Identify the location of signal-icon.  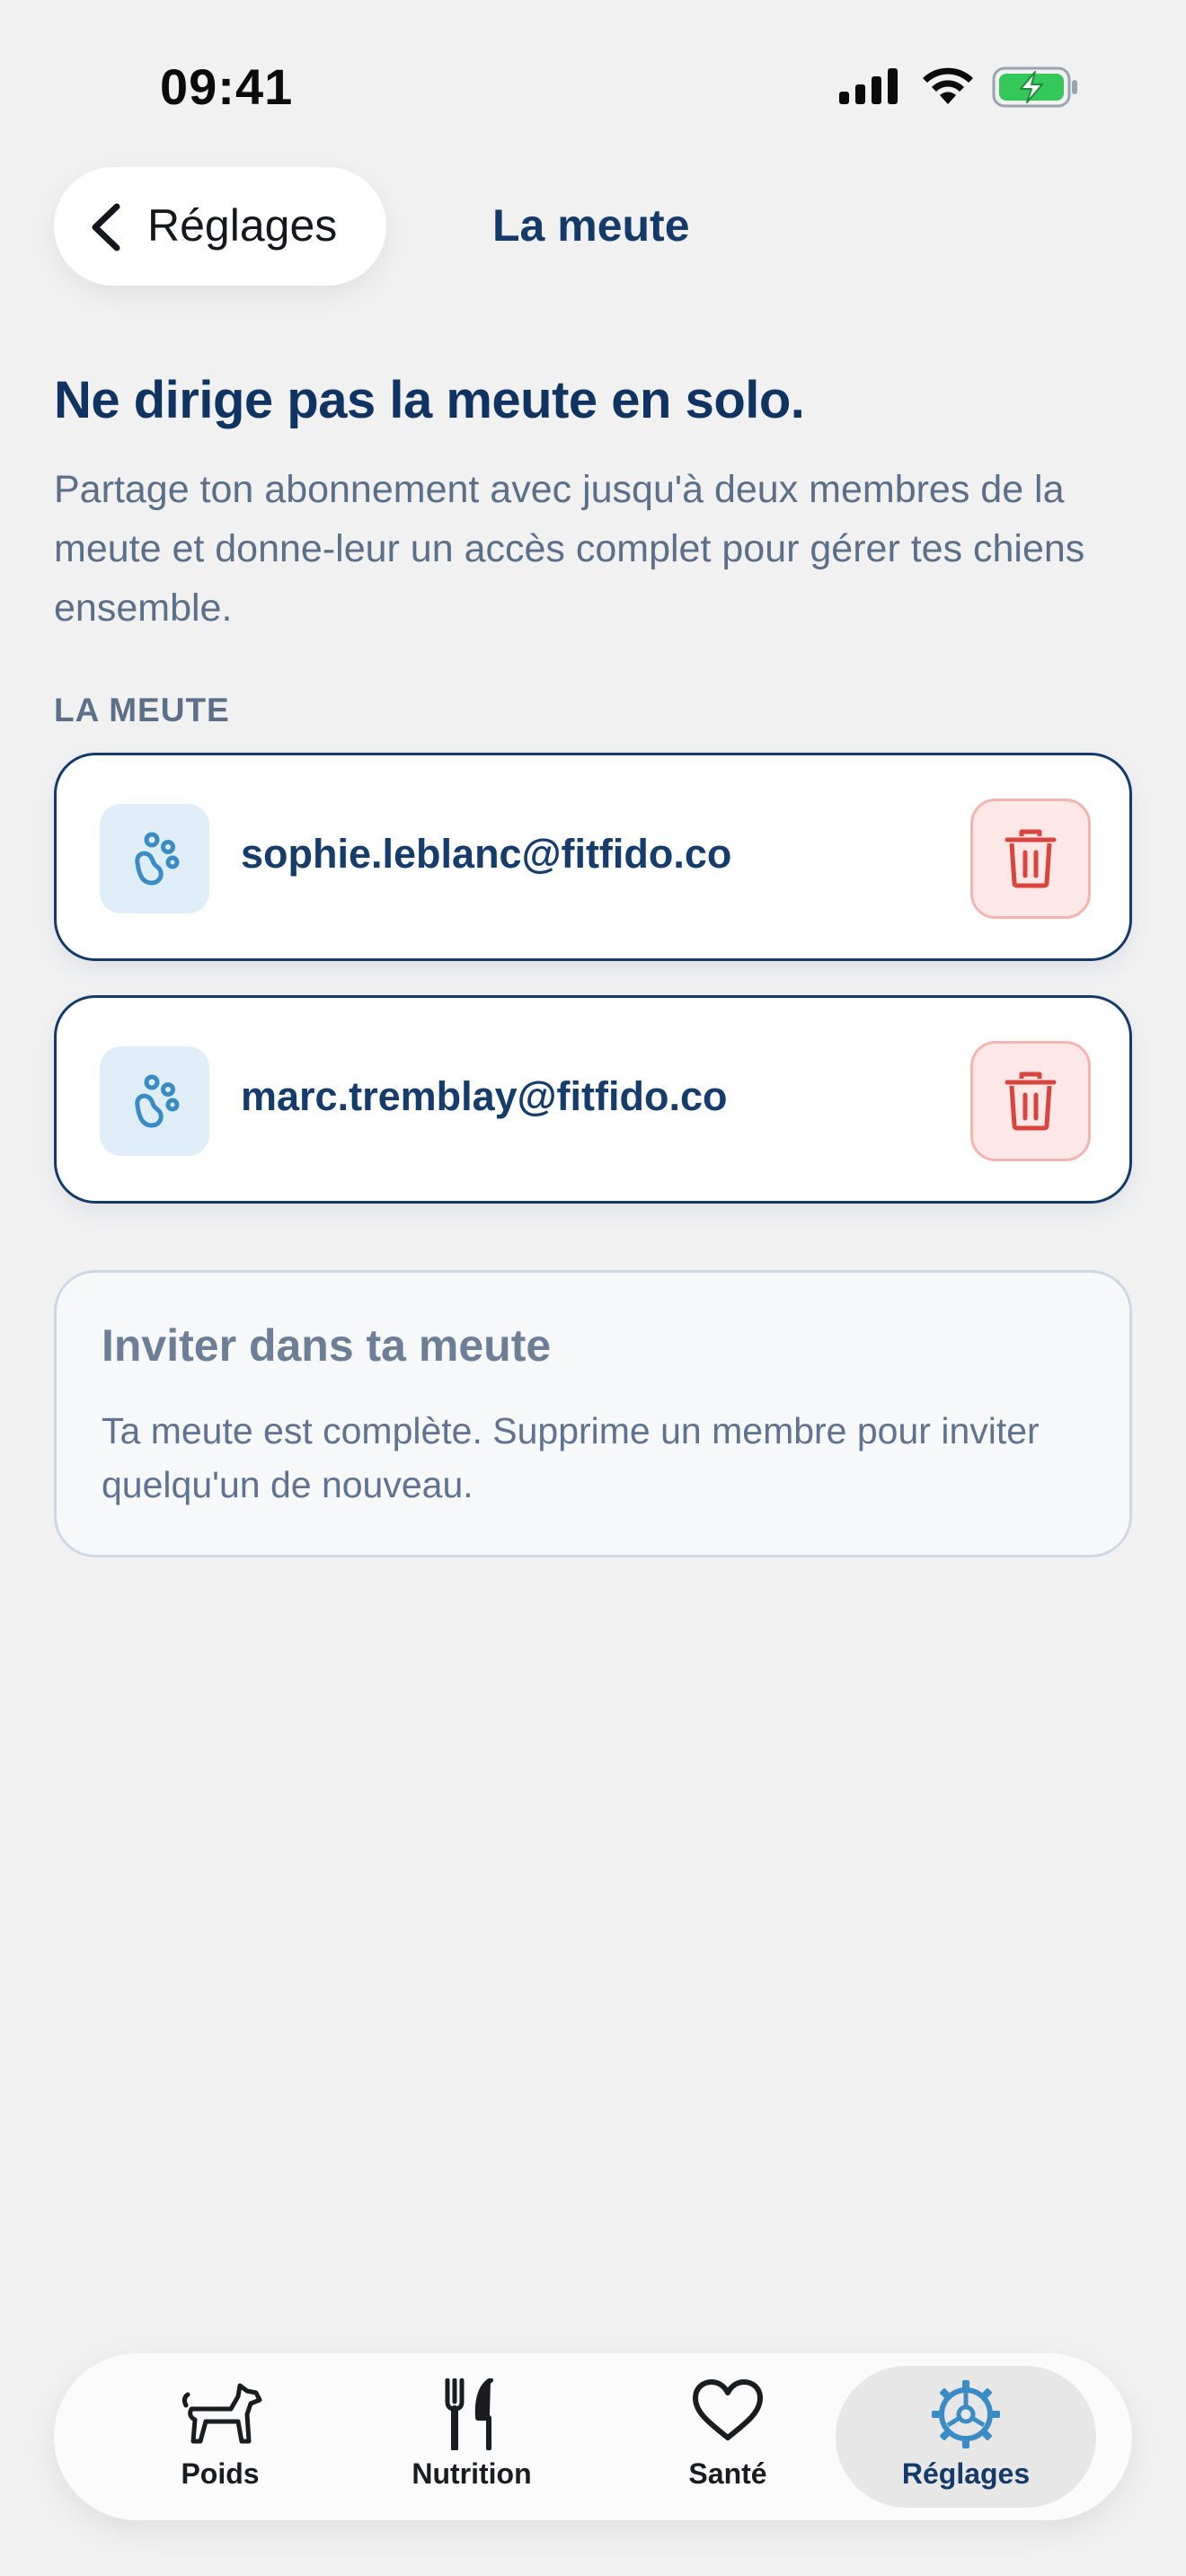
(868, 86).